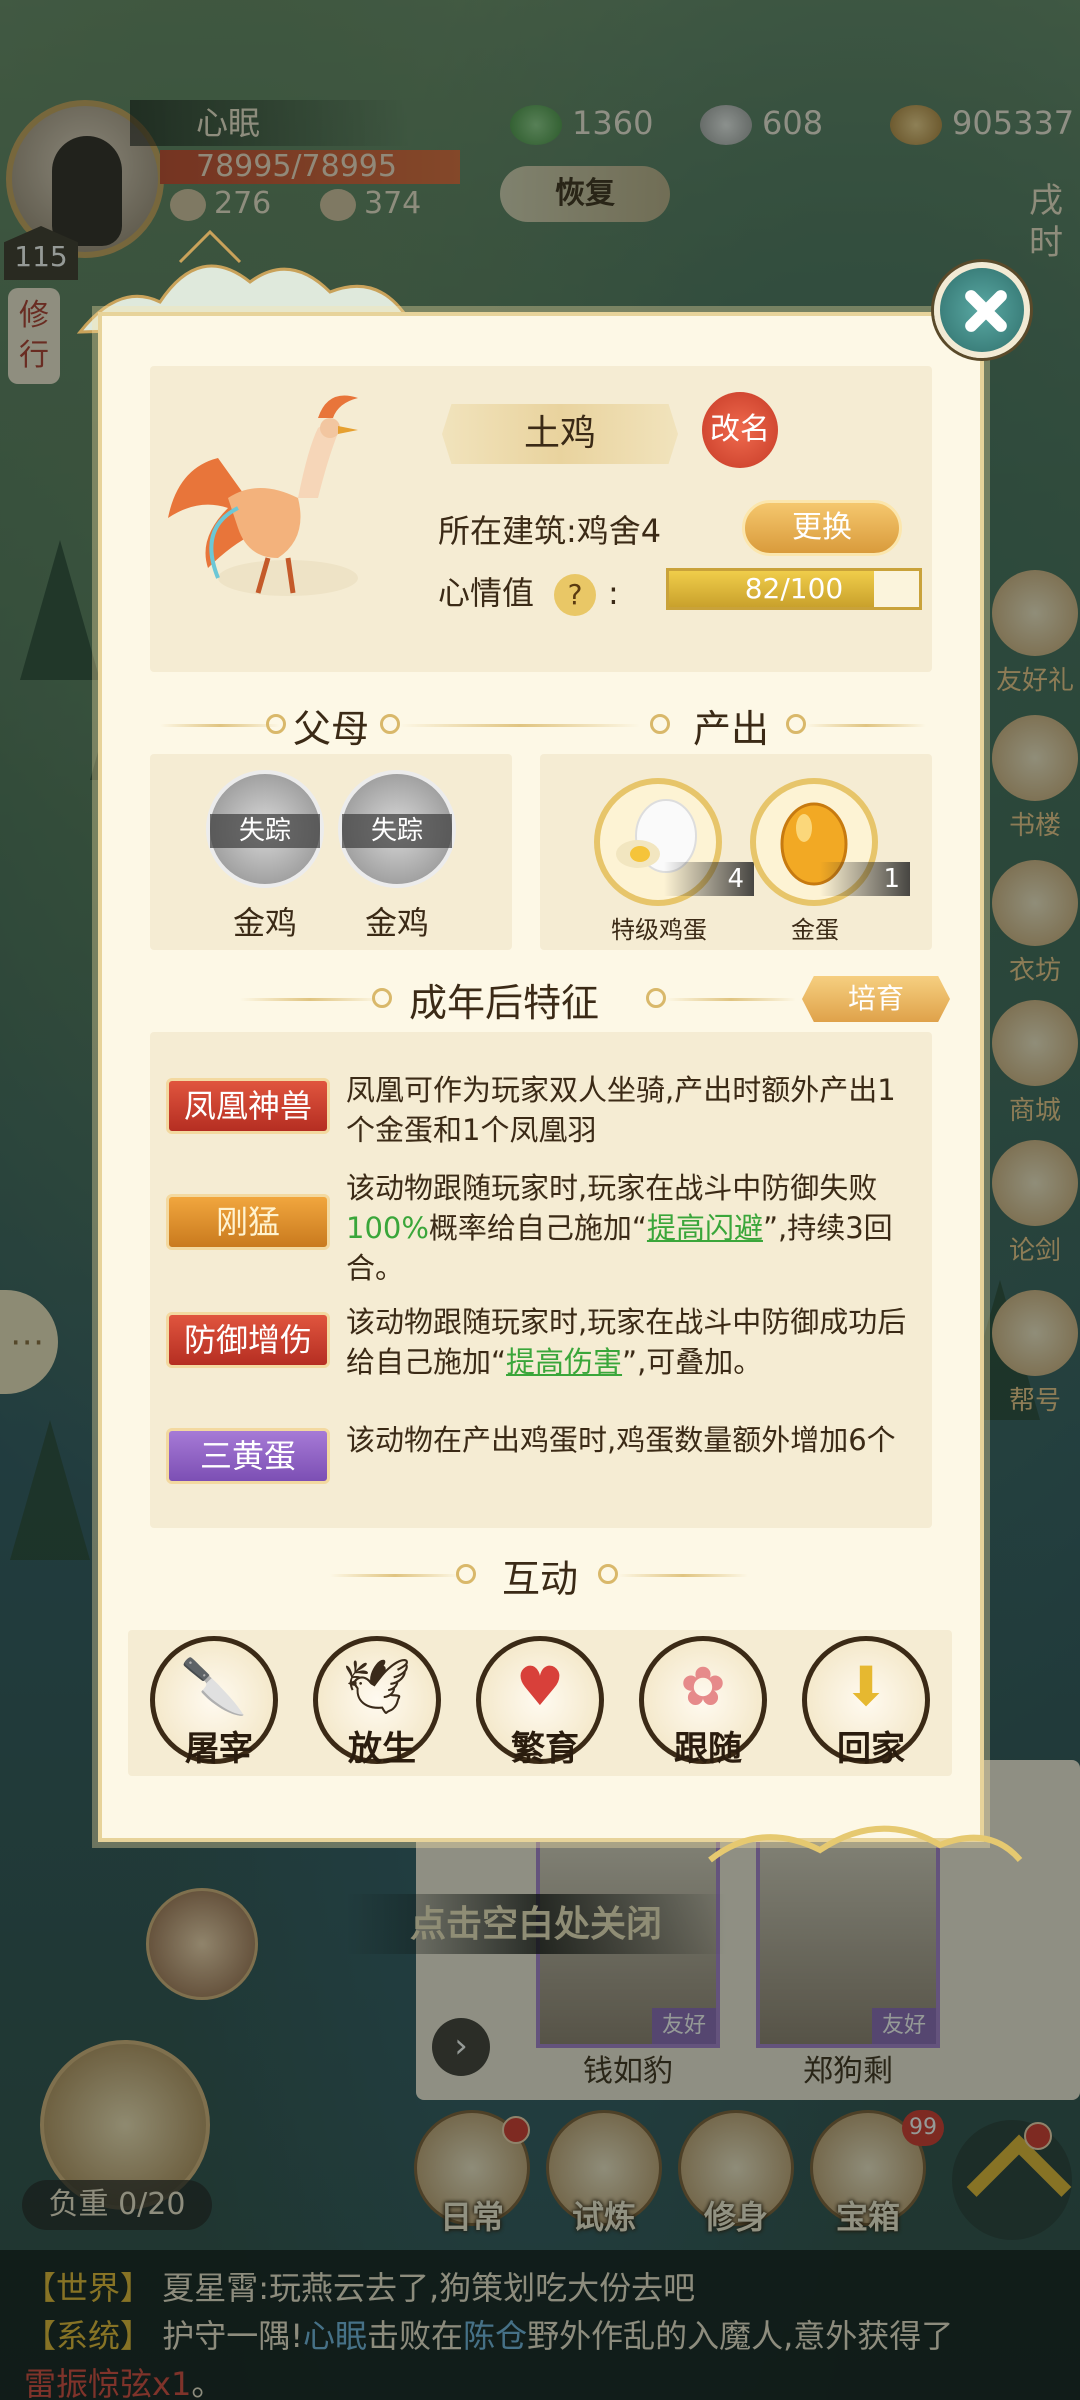 Image resolution: width=1080 pixels, height=2400 pixels. Describe the element at coordinates (865, 1844) in the screenshot. I see `cloud-ornament` at that location.